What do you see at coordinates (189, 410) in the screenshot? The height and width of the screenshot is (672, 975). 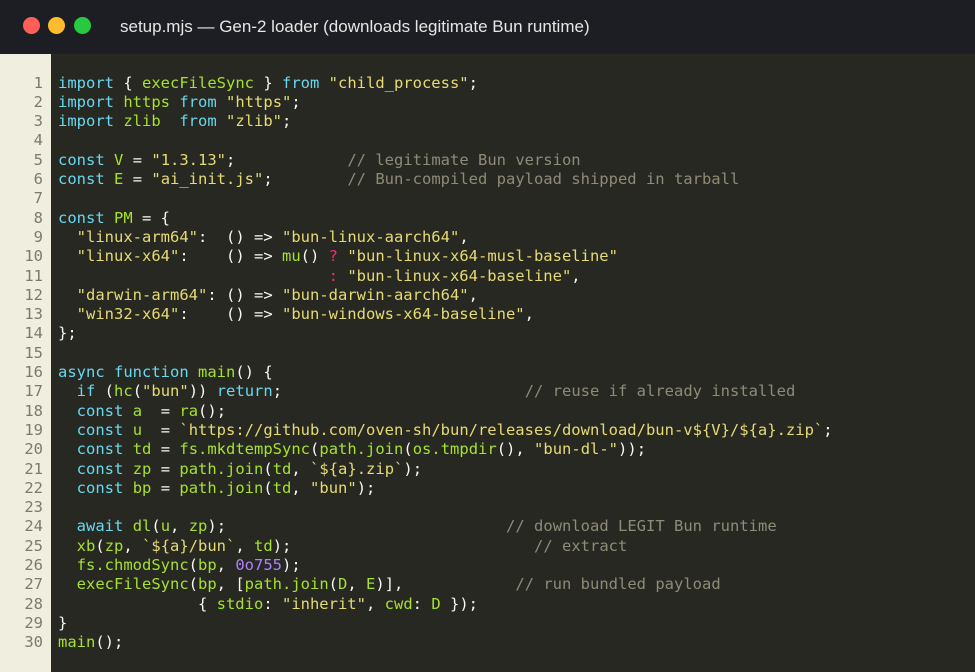 I see `code-token: ra` at bounding box center [189, 410].